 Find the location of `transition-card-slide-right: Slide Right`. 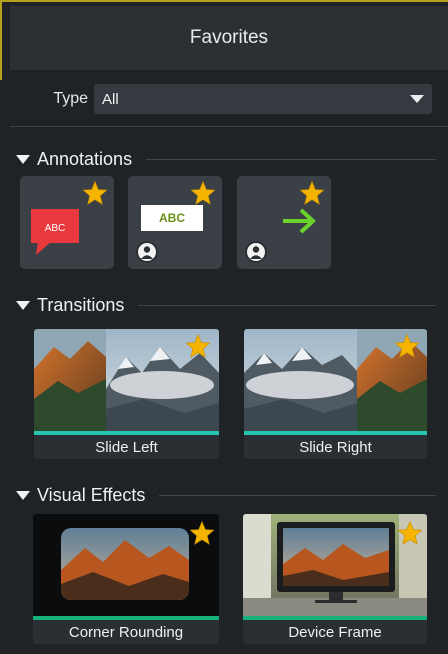

transition-card-slide-right: Slide Right is located at coordinates (335, 394).